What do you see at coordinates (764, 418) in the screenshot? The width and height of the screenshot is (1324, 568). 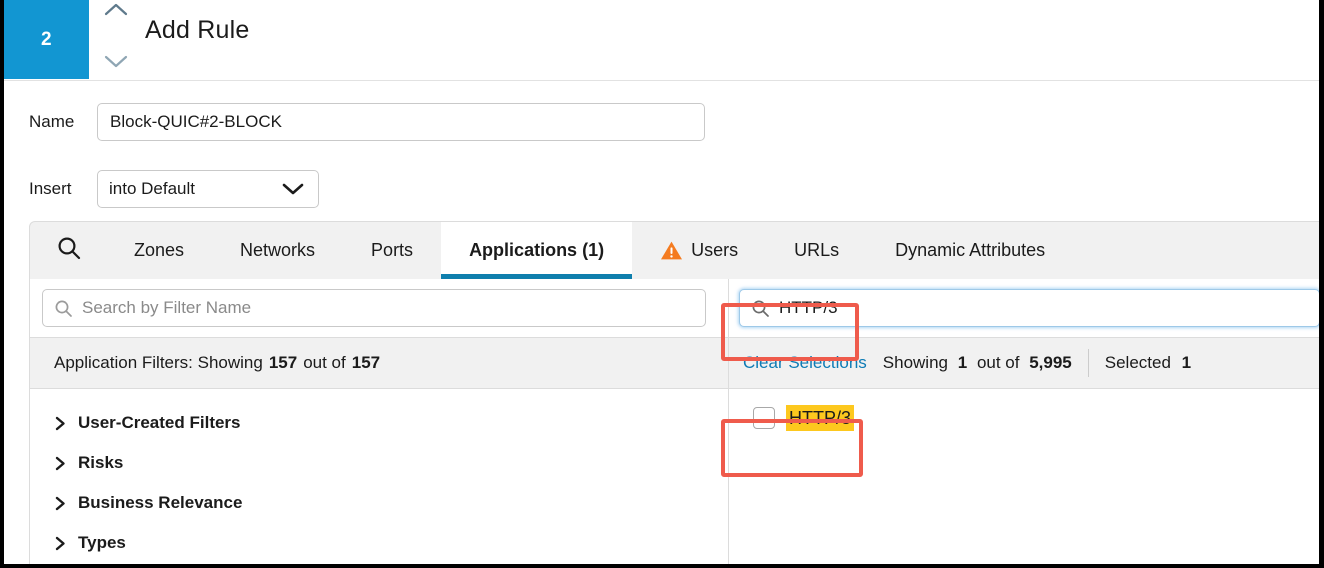 I see `application-checkbox` at bounding box center [764, 418].